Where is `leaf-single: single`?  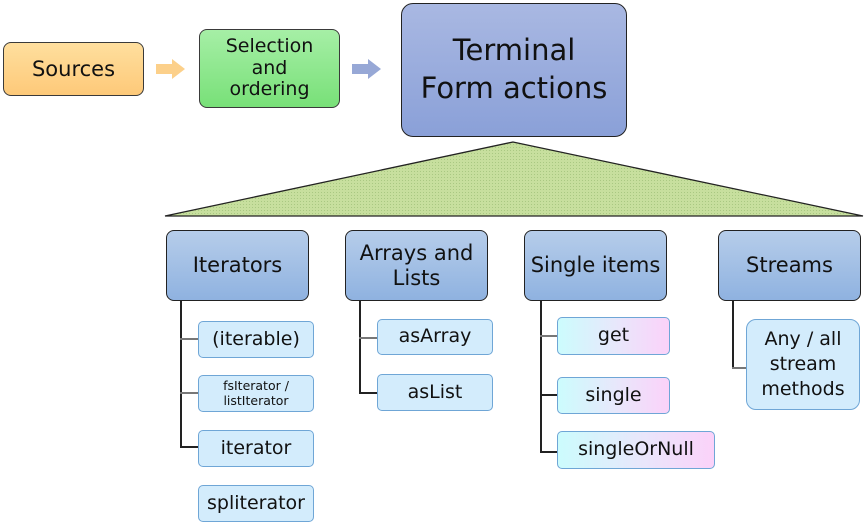 leaf-single: single is located at coordinates (613, 395).